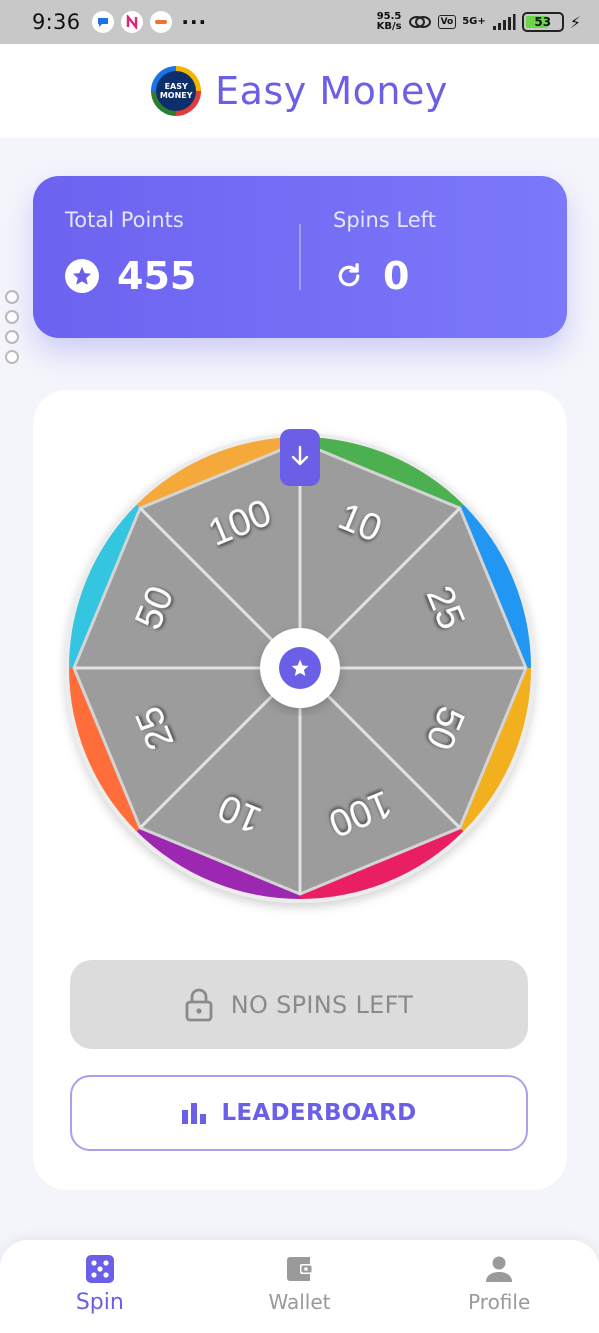  I want to click on wallet-icon, so click(299, 1269).